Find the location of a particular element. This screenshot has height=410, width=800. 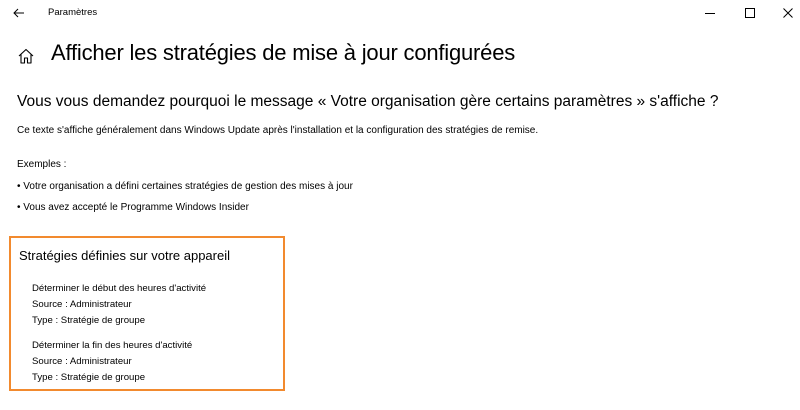

maximize-icon is located at coordinates (750, 13).